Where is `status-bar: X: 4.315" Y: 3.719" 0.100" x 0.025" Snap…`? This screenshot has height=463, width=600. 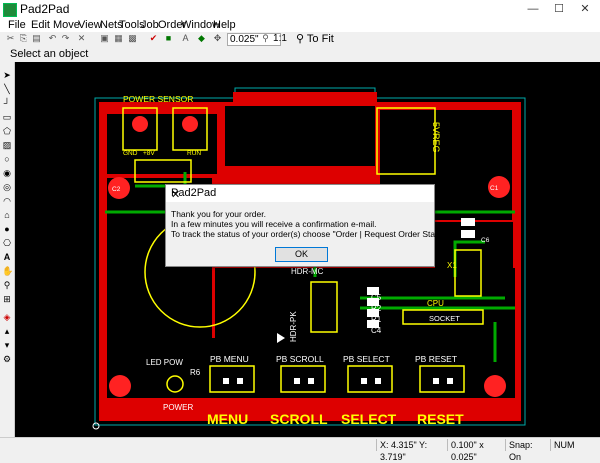
status-bar: X: 4.315" Y: 3.719" 0.100" x 0.025" Snap… is located at coordinates (300, 449).